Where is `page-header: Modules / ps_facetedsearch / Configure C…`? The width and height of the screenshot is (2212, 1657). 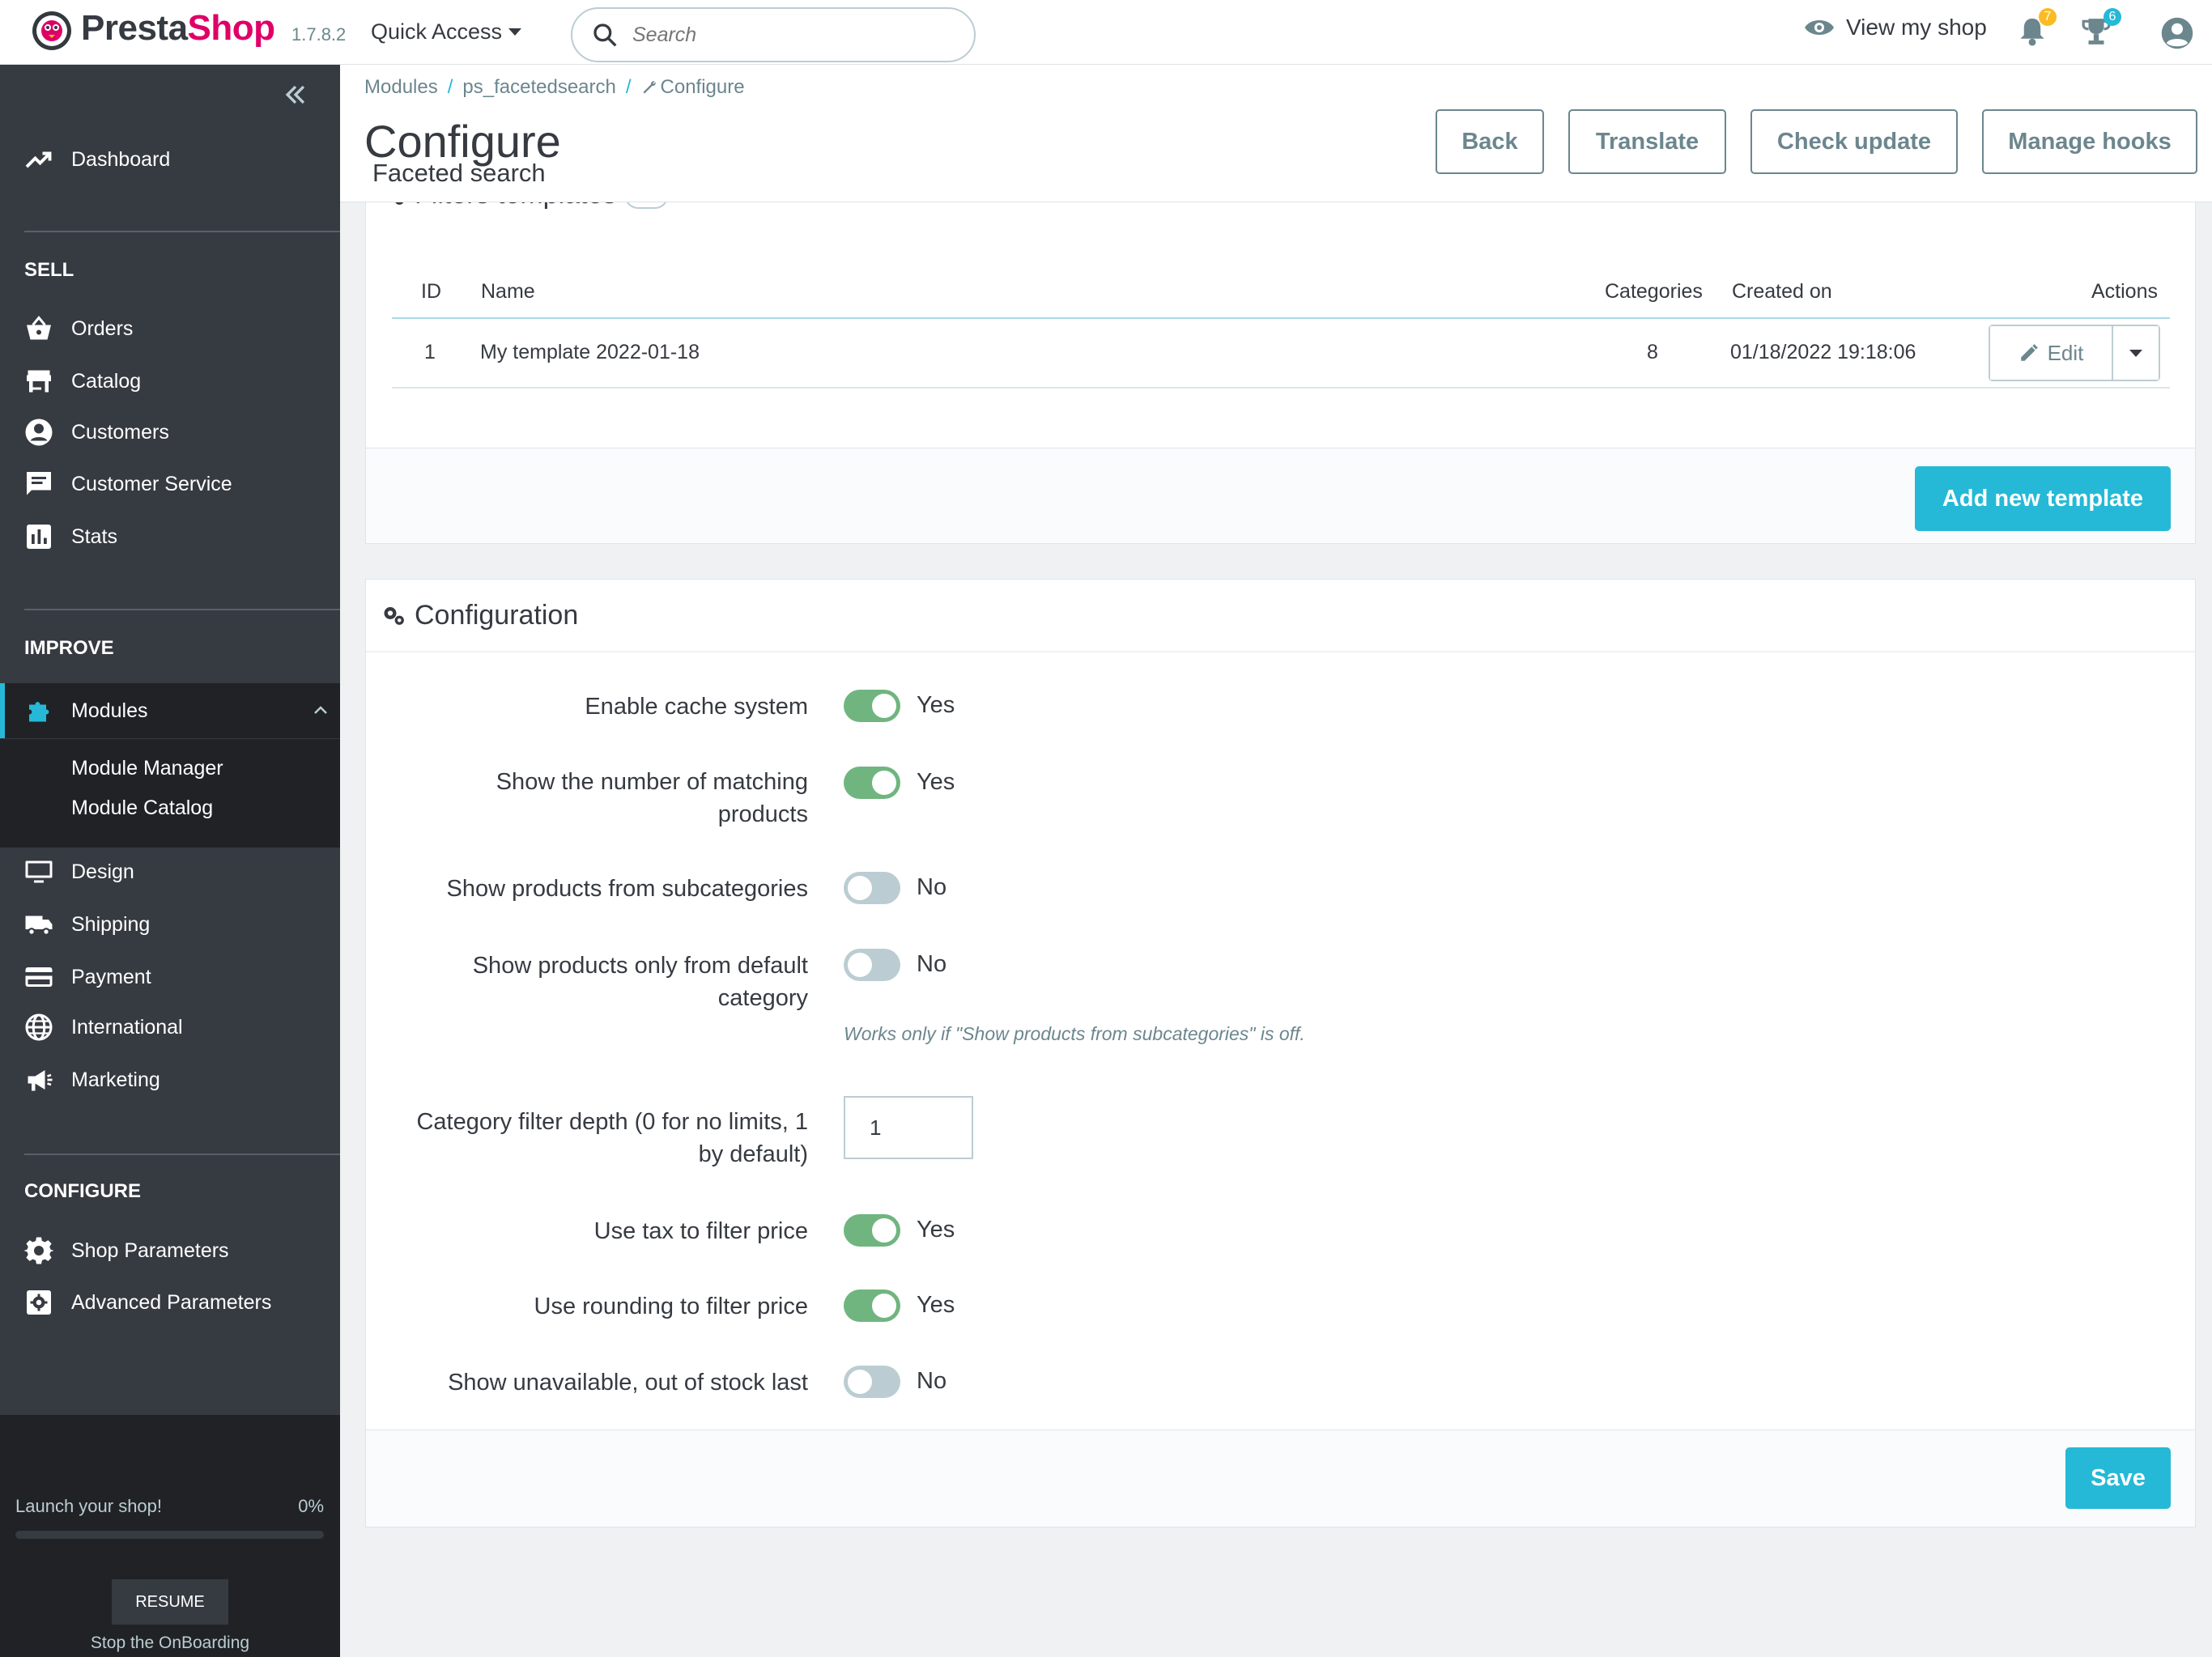 page-header: Modules / ps_facetedsearch / Configure C… is located at coordinates (1276, 133).